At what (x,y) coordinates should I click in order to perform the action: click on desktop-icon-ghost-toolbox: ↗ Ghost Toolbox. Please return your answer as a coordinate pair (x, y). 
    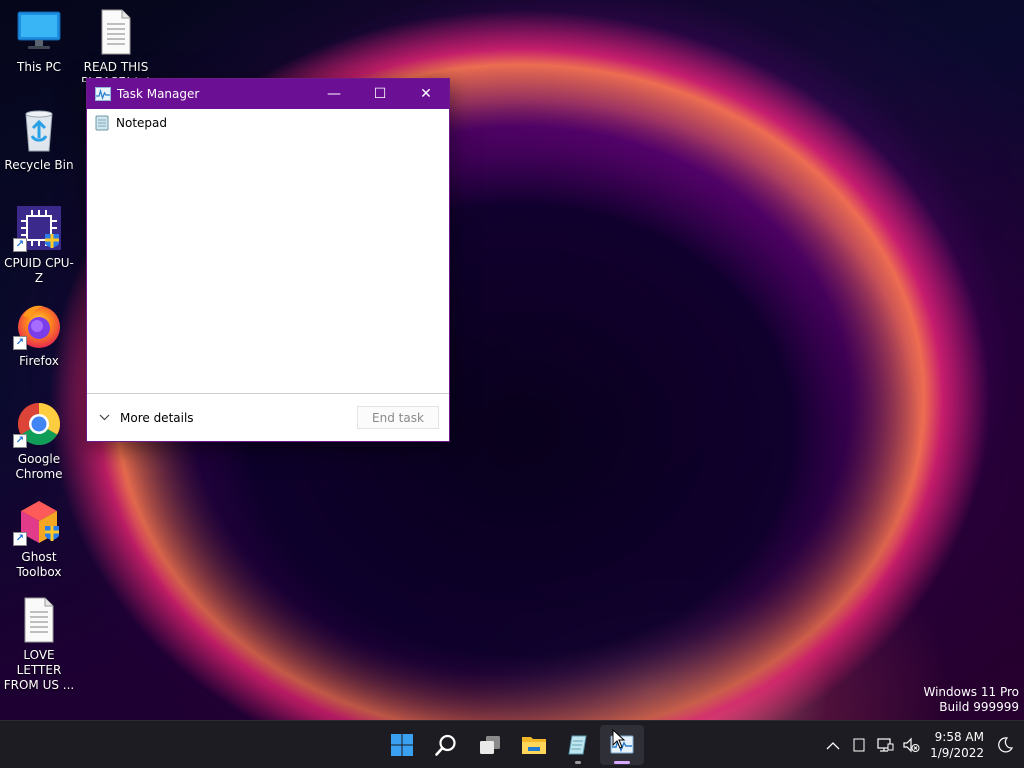
    Looking at the image, I should click on (39, 539).